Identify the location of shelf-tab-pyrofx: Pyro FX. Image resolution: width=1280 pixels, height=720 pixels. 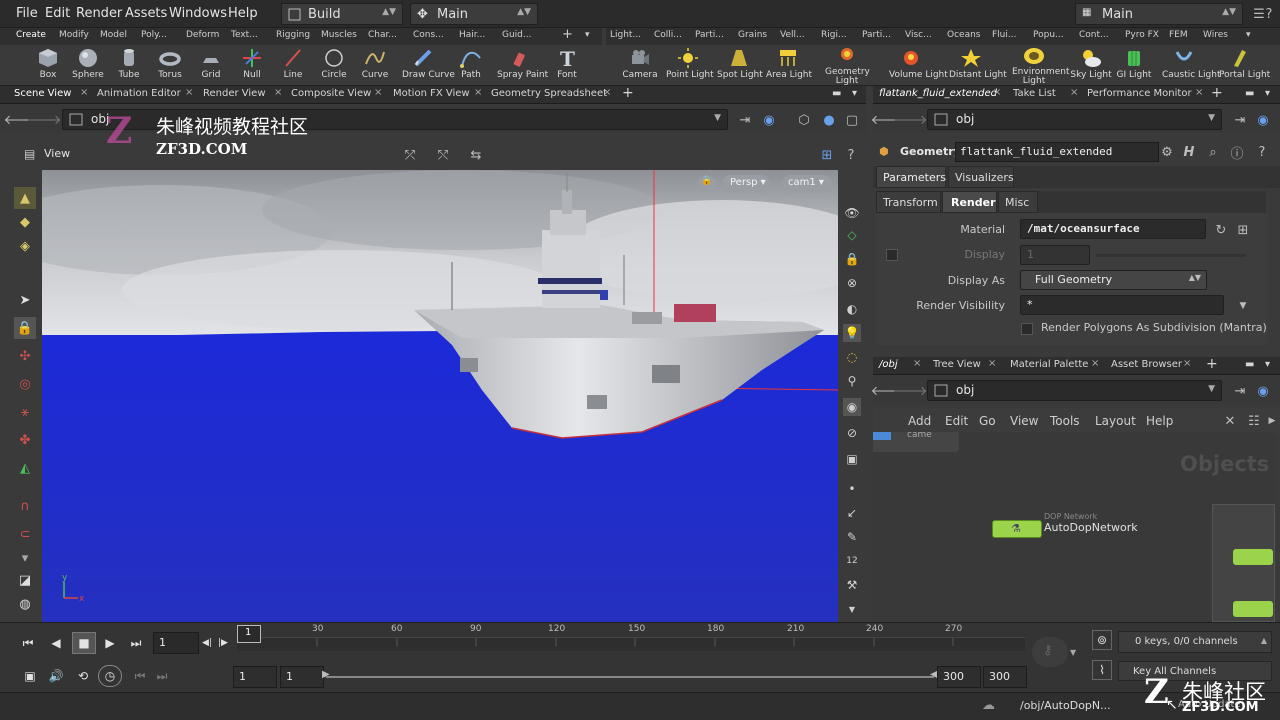
(1142, 35).